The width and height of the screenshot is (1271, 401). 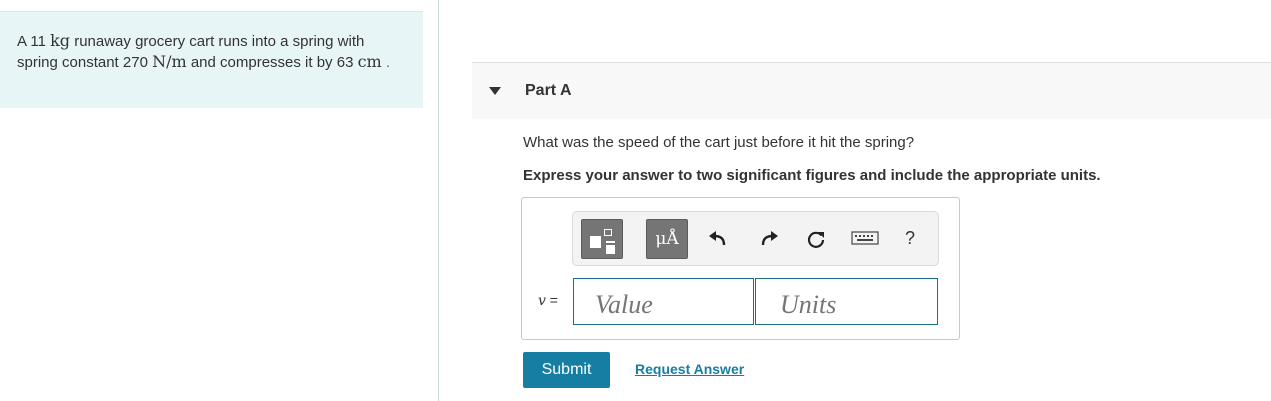 What do you see at coordinates (755, 238) in the screenshot?
I see `math-toolbar: μÅ ?` at bounding box center [755, 238].